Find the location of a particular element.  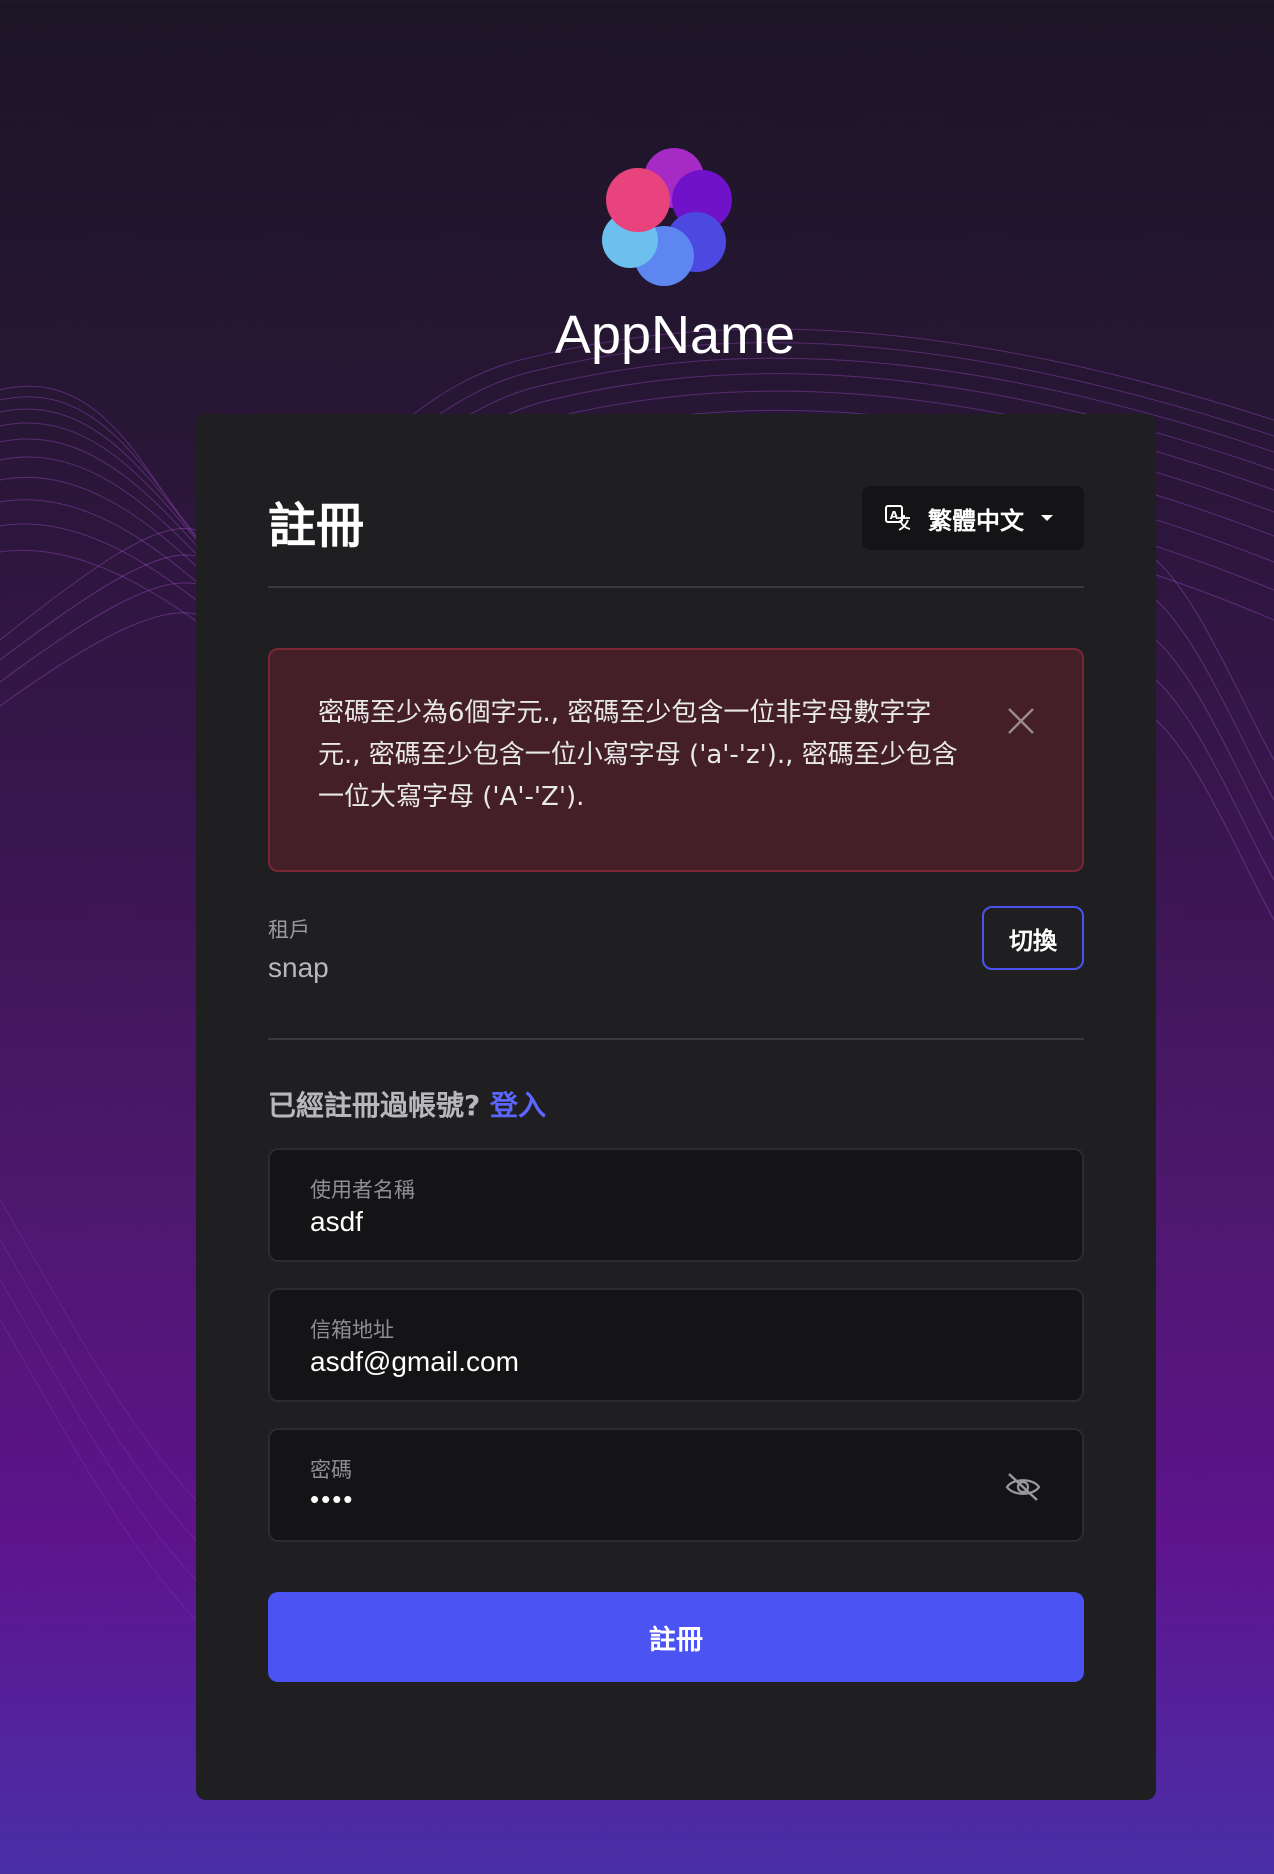

password-input: •••• is located at coordinates (332, 1499).